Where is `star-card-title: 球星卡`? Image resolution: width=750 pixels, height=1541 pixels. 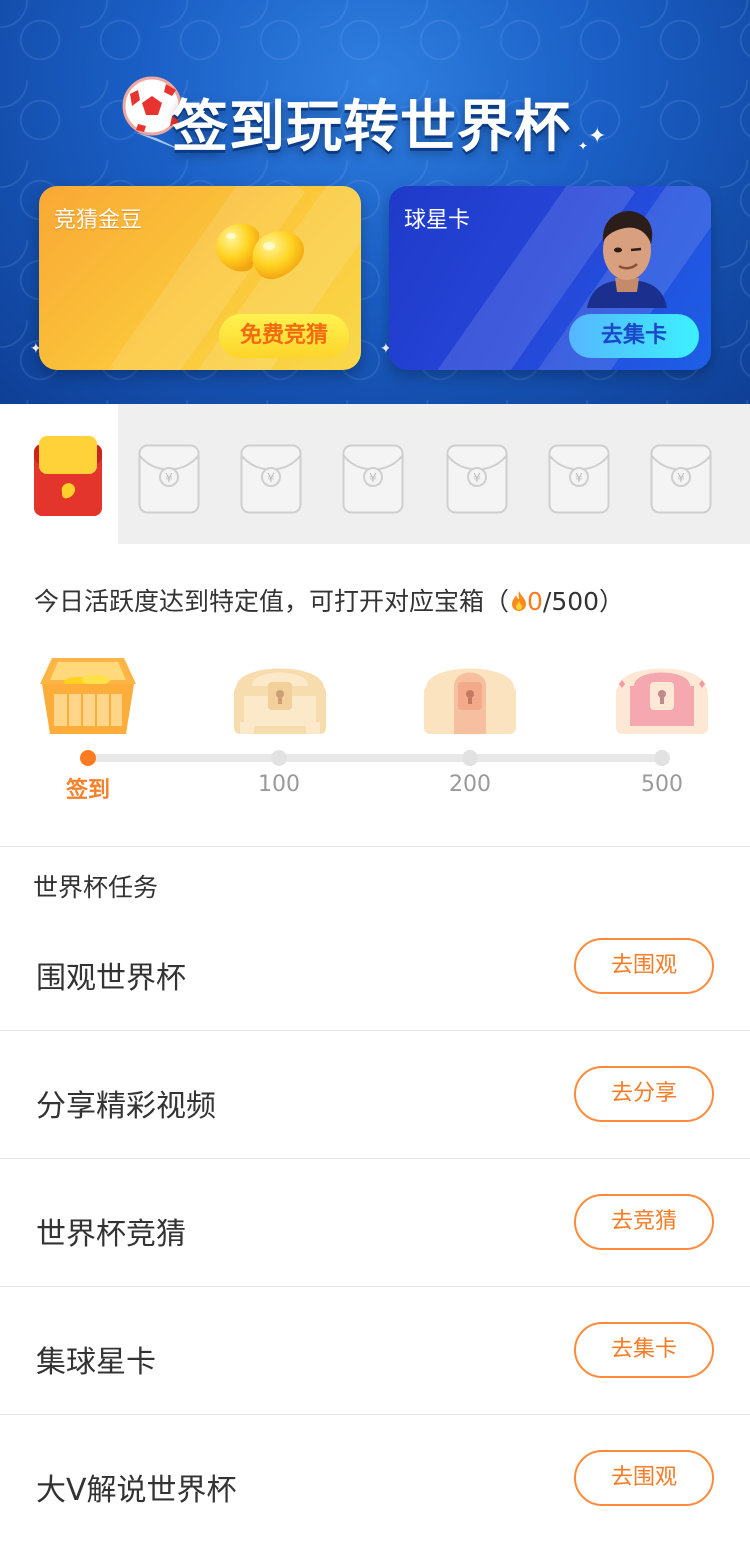 star-card-title: 球星卡 is located at coordinates (437, 220).